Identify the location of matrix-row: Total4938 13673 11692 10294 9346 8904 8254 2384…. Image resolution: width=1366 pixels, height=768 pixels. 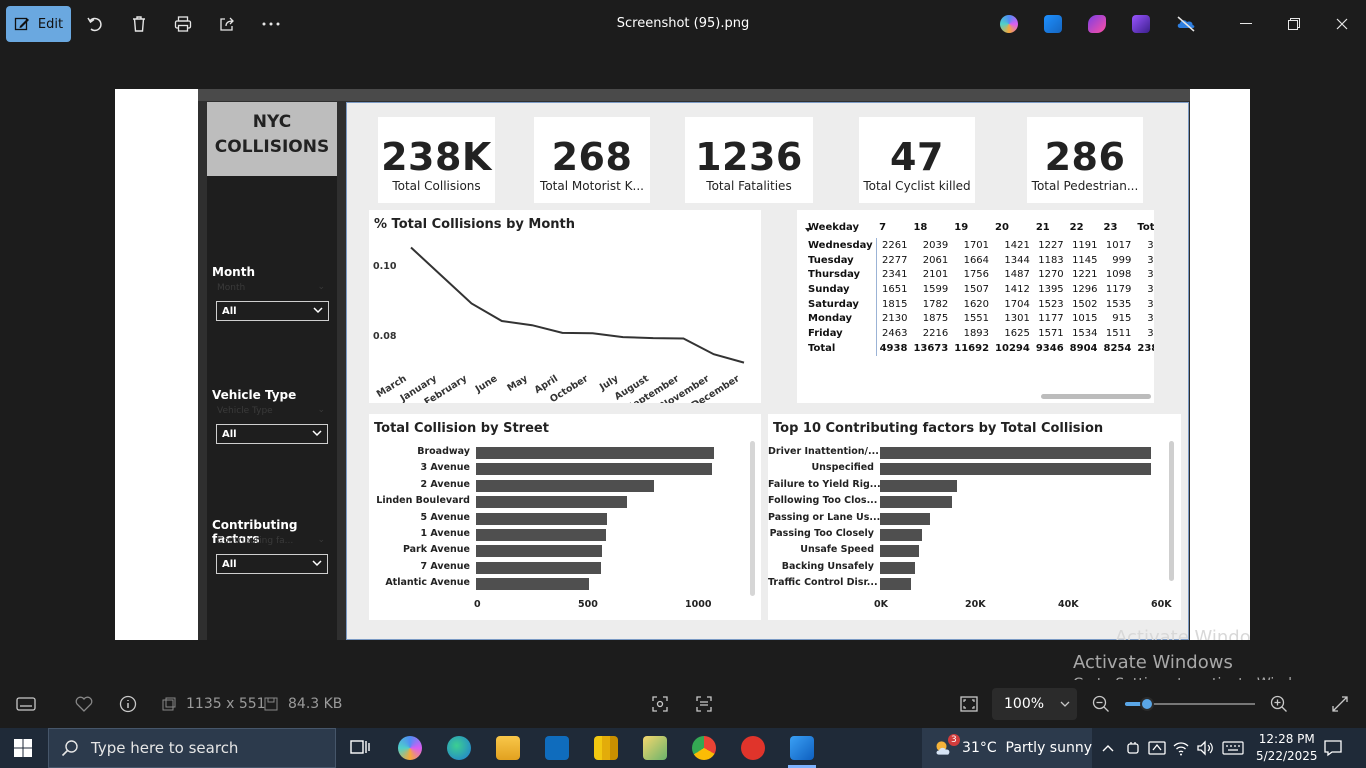
(979, 348).